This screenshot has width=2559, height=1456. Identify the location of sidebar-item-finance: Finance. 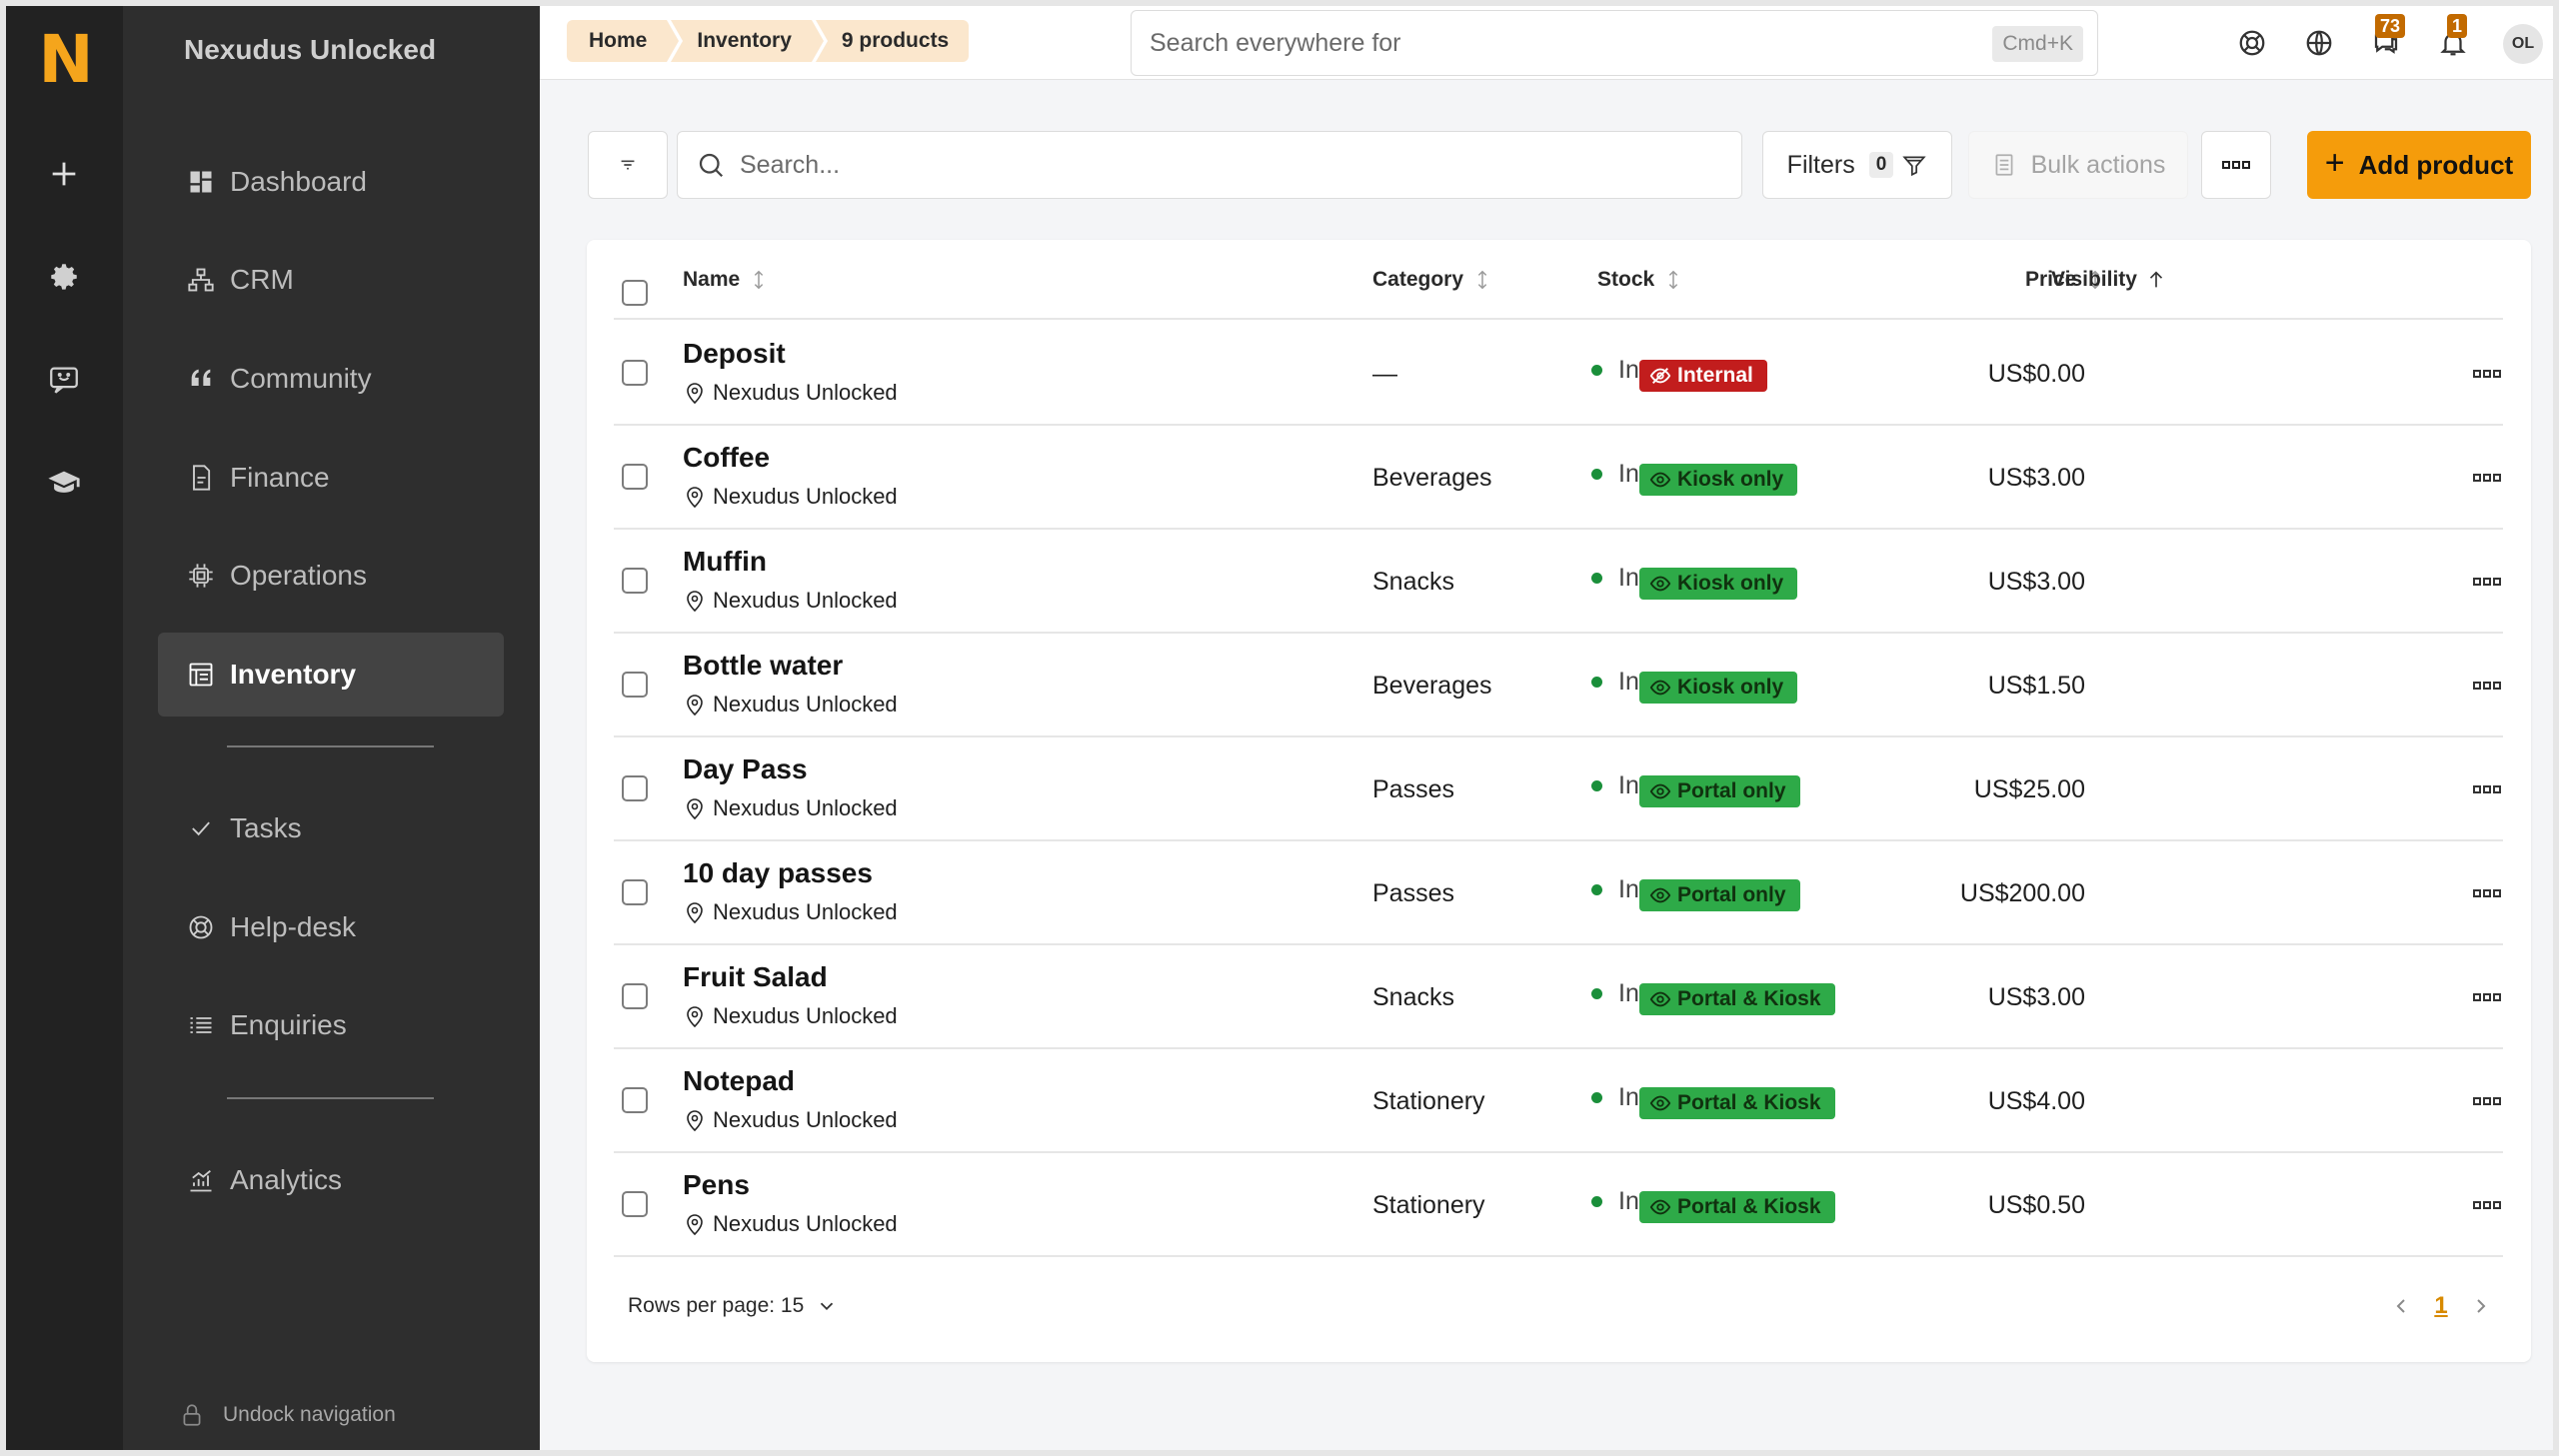
(331, 478).